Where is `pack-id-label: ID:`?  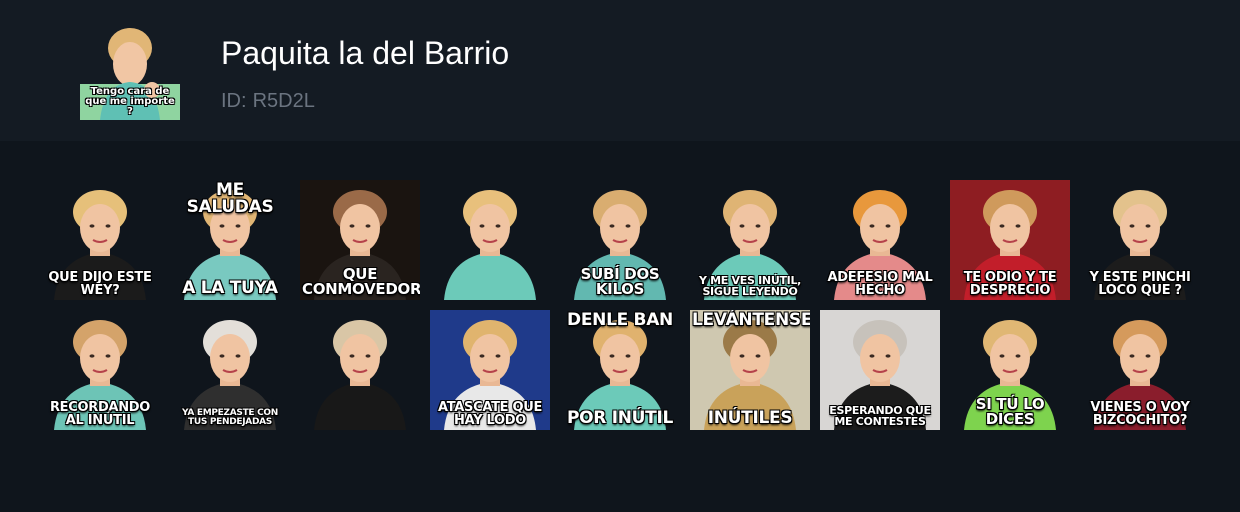
pack-id-label: ID: is located at coordinates (234, 101).